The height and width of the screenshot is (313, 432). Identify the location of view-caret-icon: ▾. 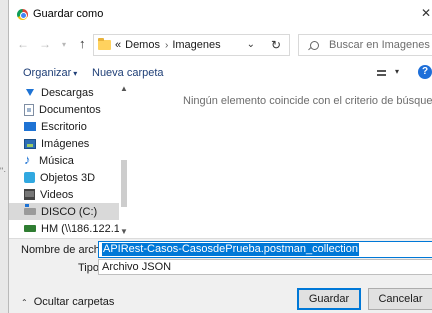
(397, 71).